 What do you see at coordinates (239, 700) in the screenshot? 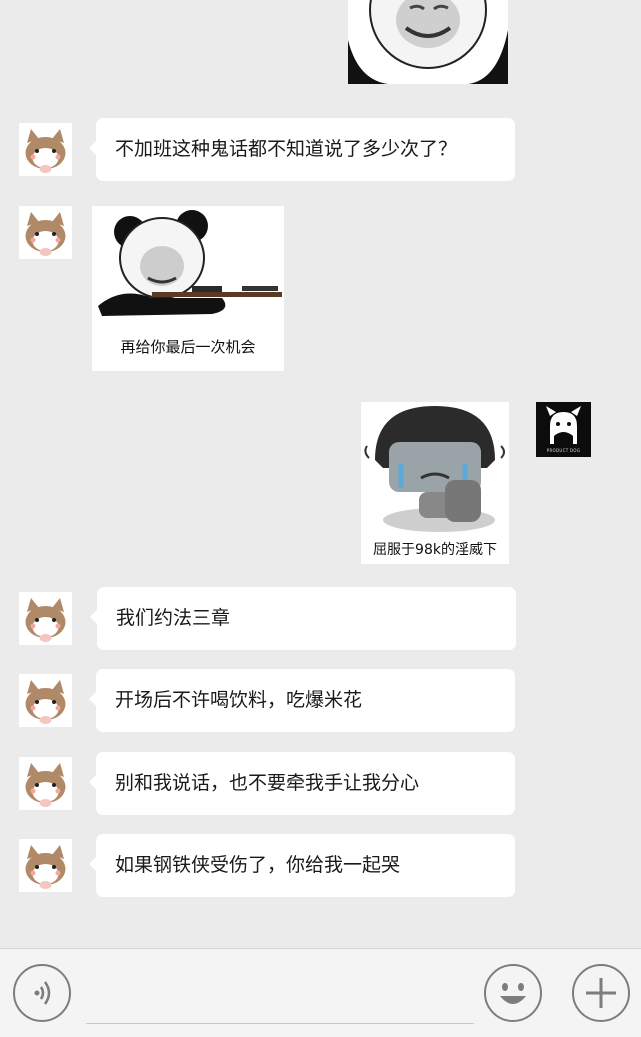
I see `message-text: 开场后不许喝饮料，吃爆米花` at bounding box center [239, 700].